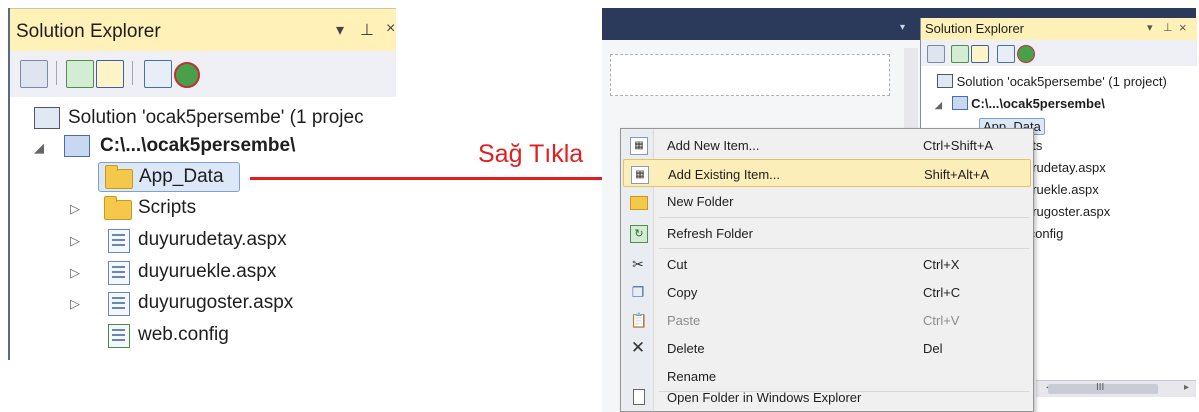  What do you see at coordinates (1186, 387) in the screenshot?
I see `scroll-right-icon: ▸` at bounding box center [1186, 387].